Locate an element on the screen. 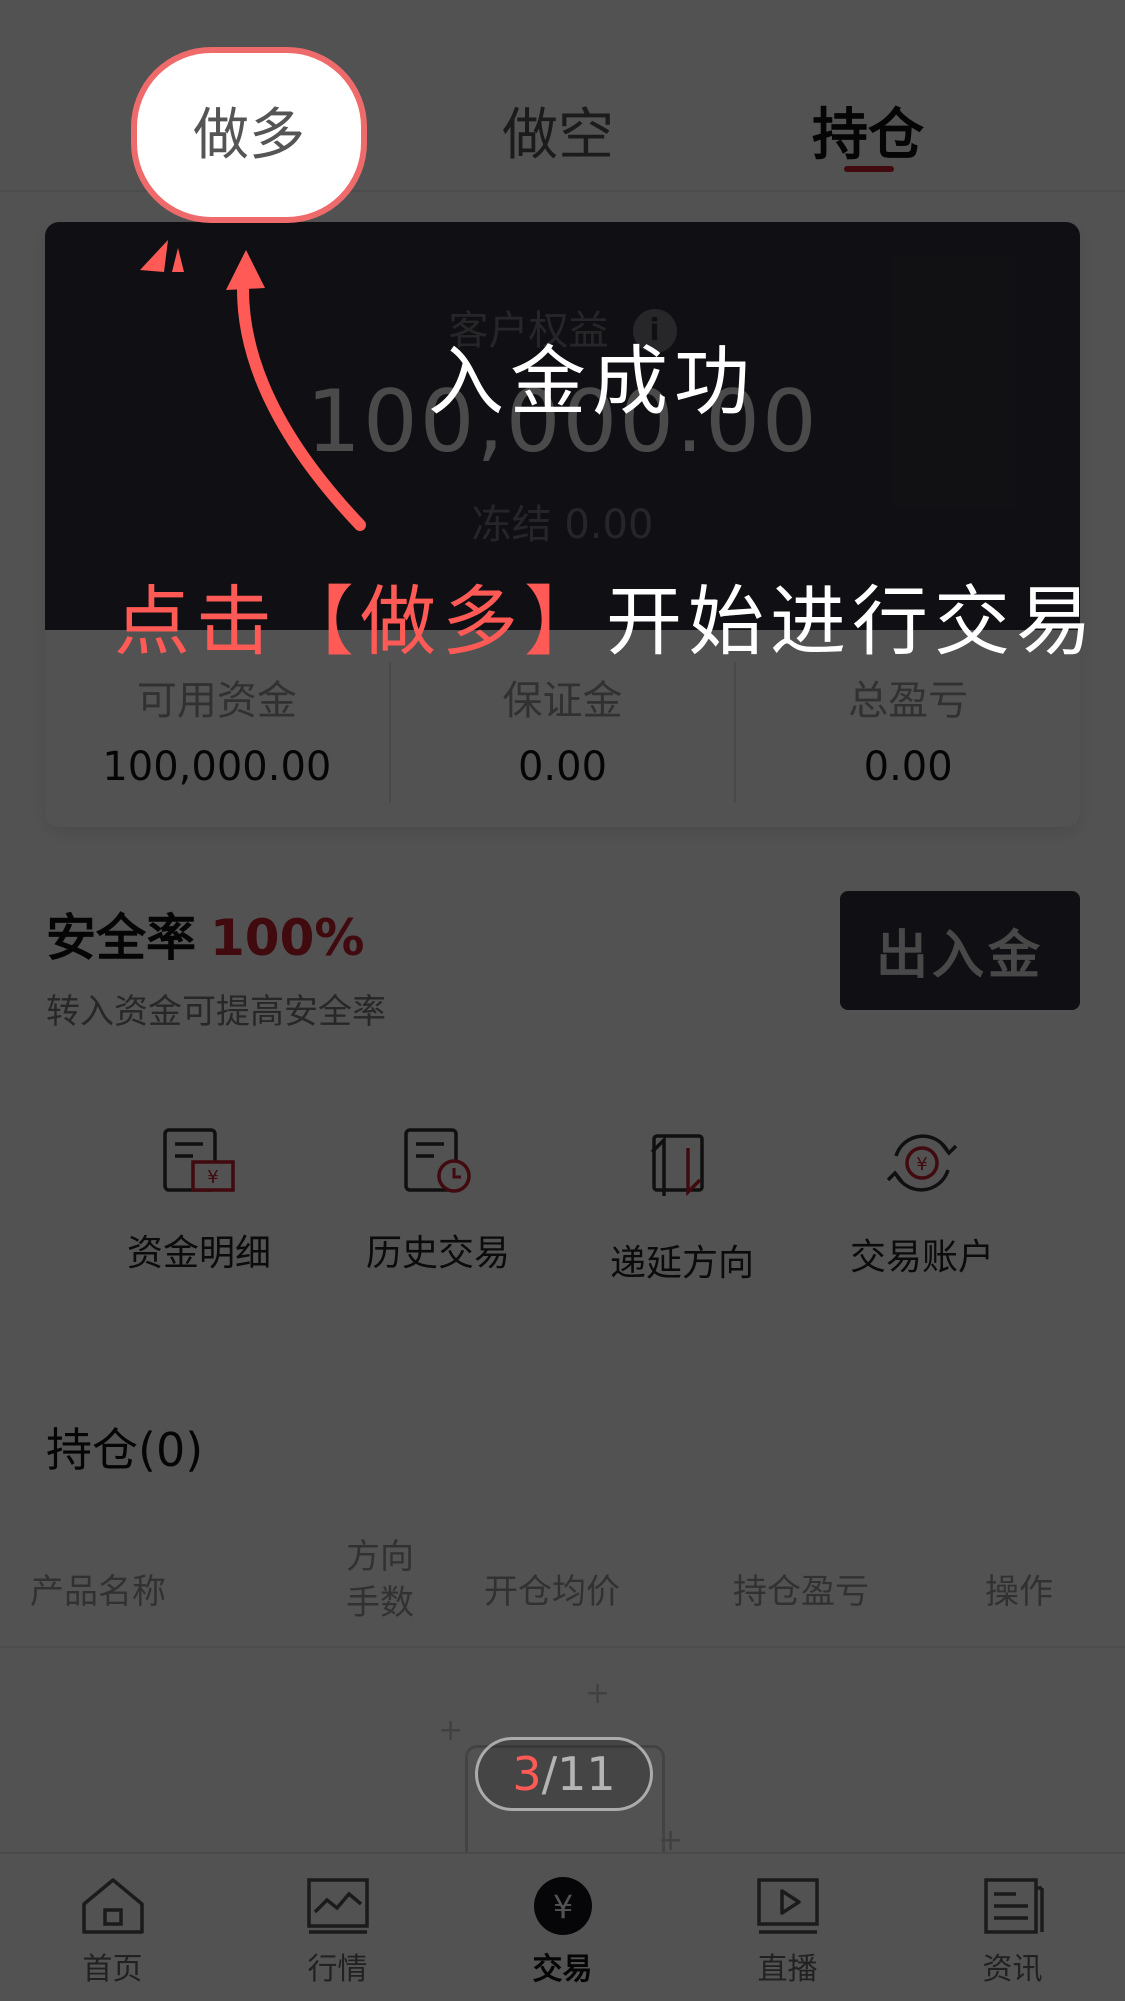 The width and height of the screenshot is (1125, 2001). nav-label: 资讯 is located at coordinates (1012, 1969).